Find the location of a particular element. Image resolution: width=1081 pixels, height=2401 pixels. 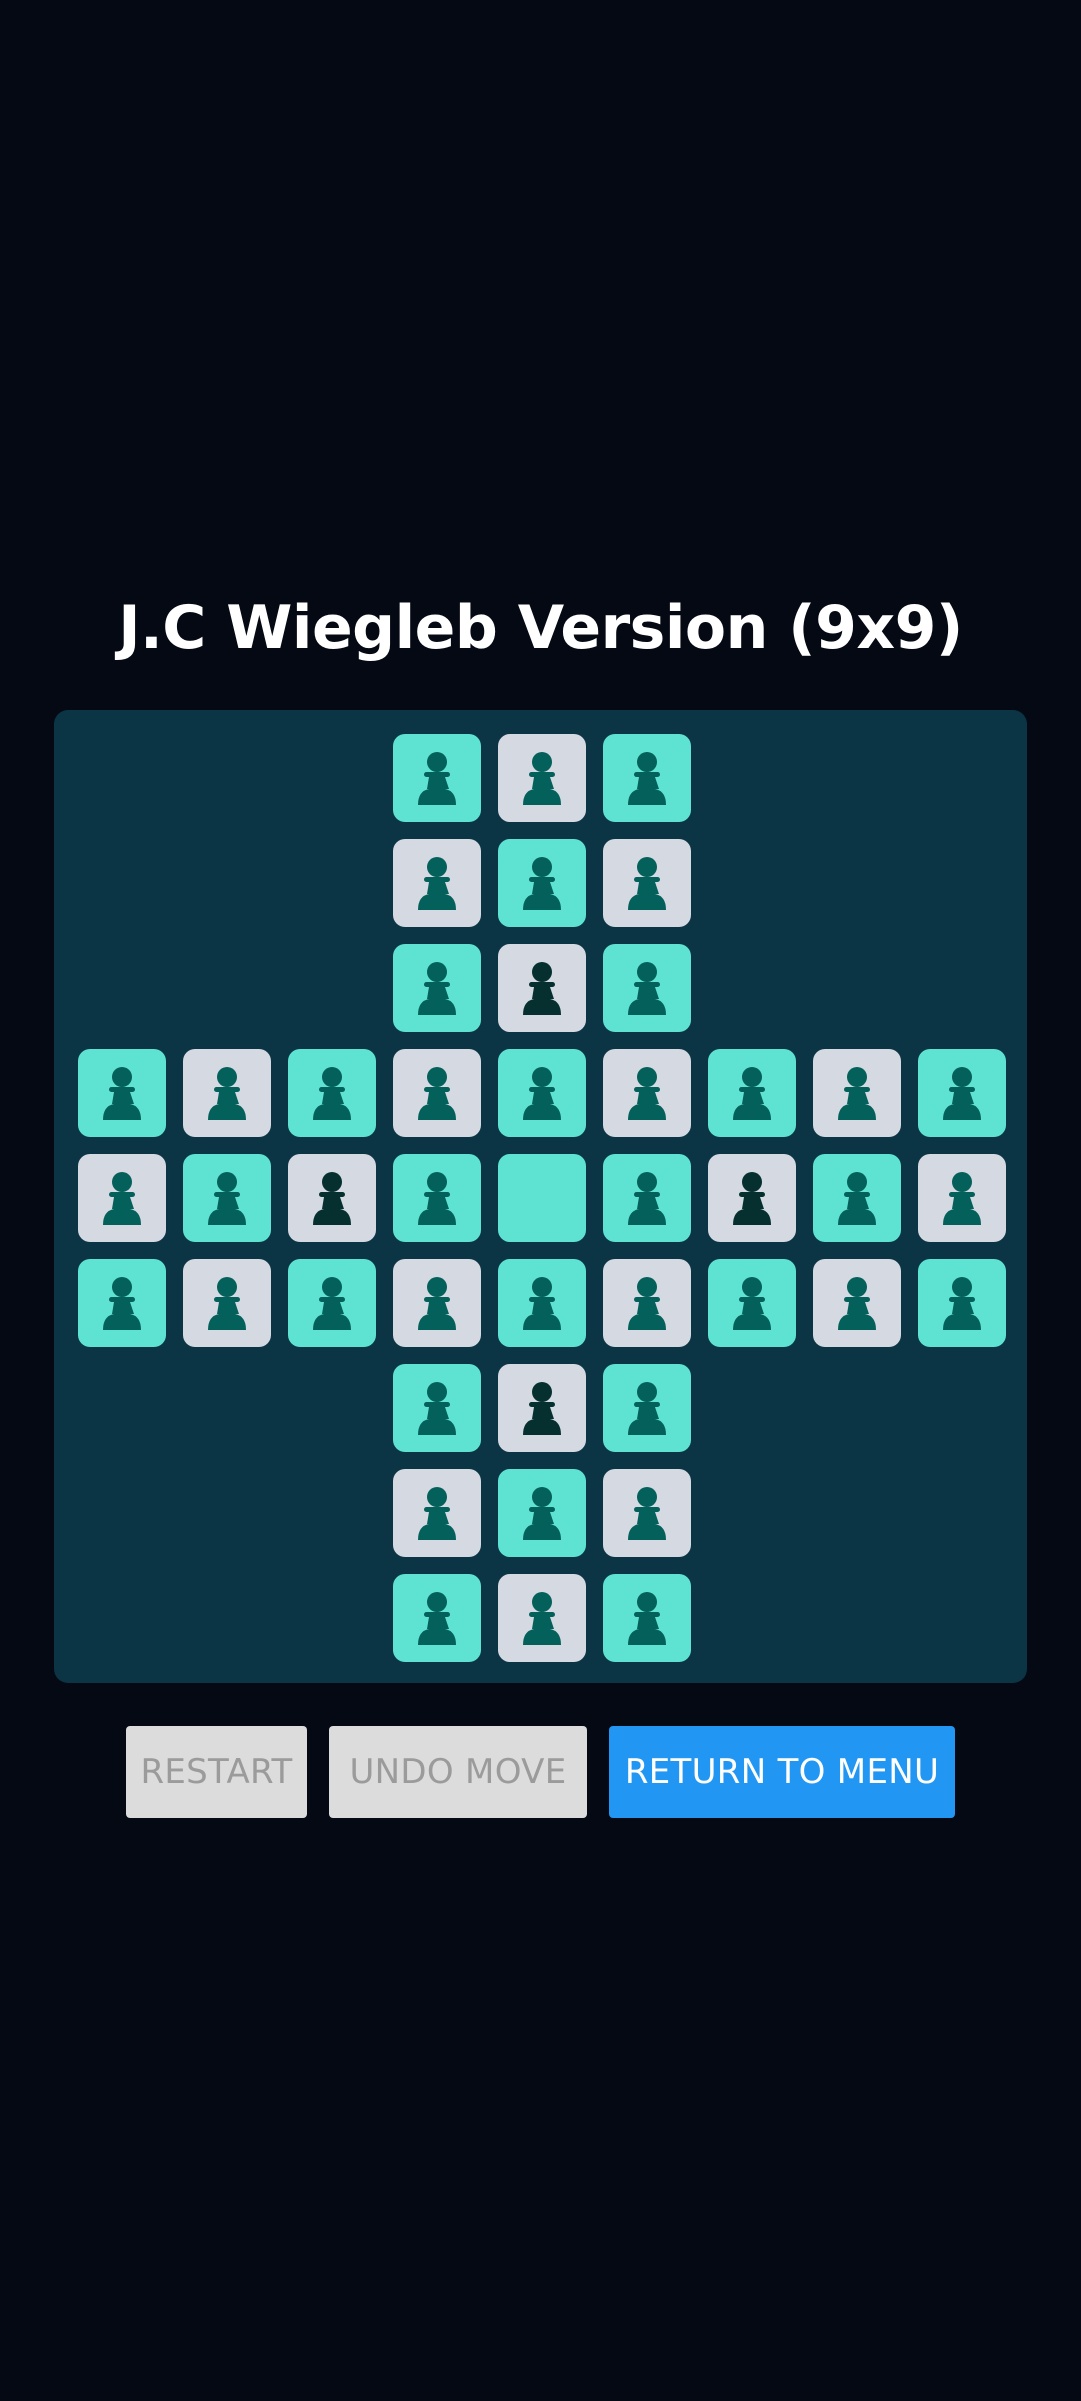

action-buttons: RESTART UNDO MOVE RETURN TO MENU is located at coordinates (540, 1772).